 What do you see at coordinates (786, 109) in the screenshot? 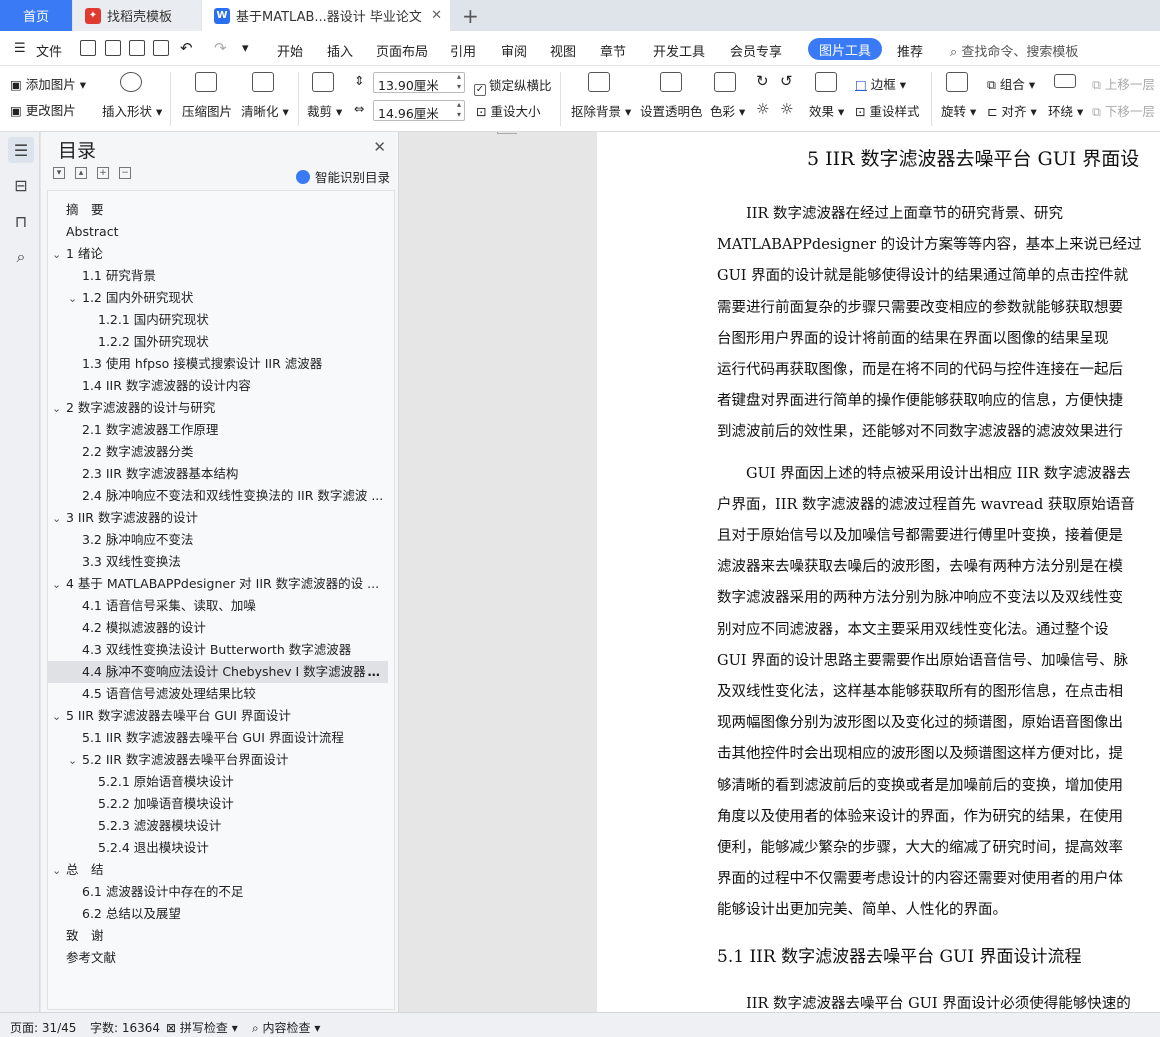
I see `contrast-icon: ☼` at bounding box center [786, 109].